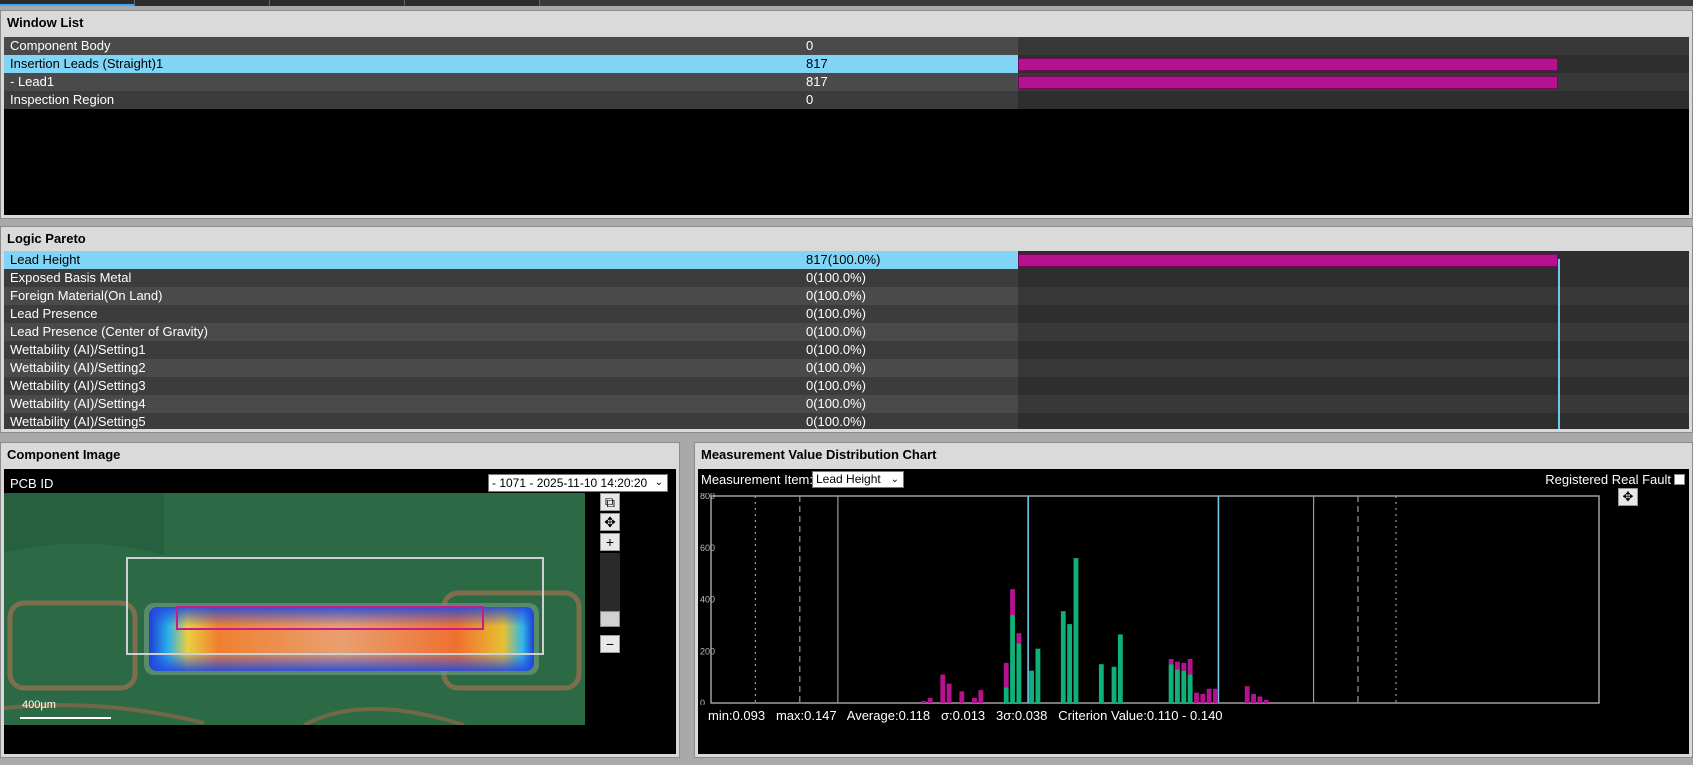 The image size is (1693, 765). I want to click on logic-pareto-row-name: Lead Presence, so click(54, 313).